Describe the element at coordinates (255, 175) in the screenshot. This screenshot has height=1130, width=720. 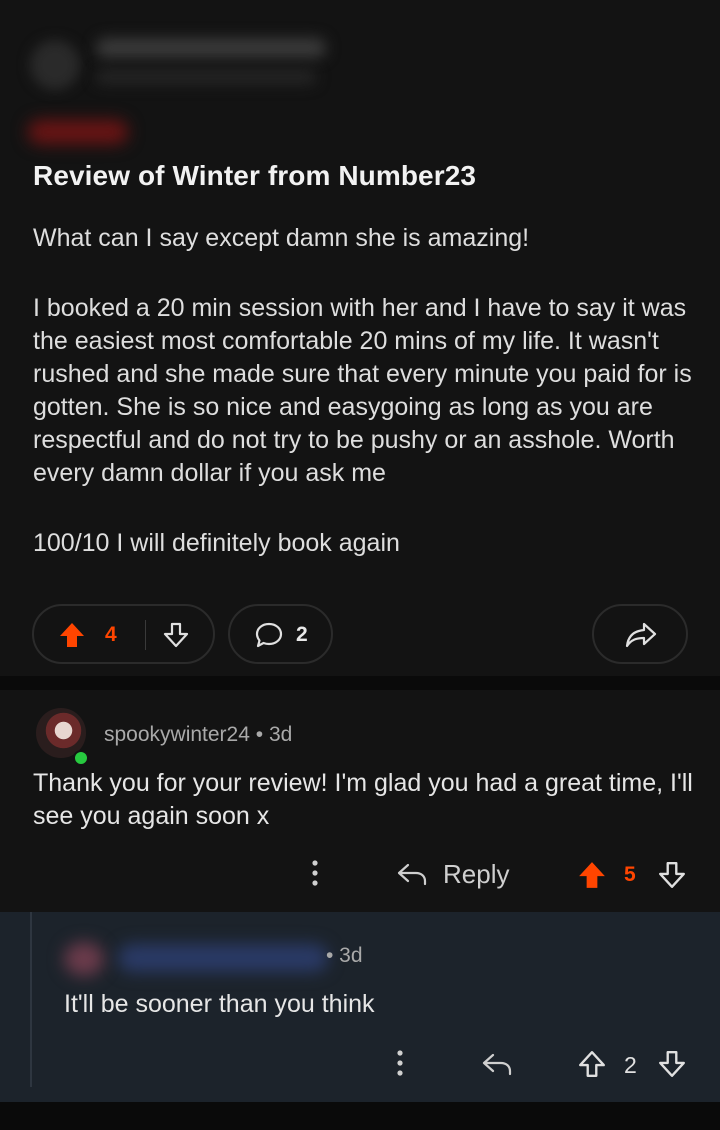
I see `post-title: Review of Winter from Number23` at that location.